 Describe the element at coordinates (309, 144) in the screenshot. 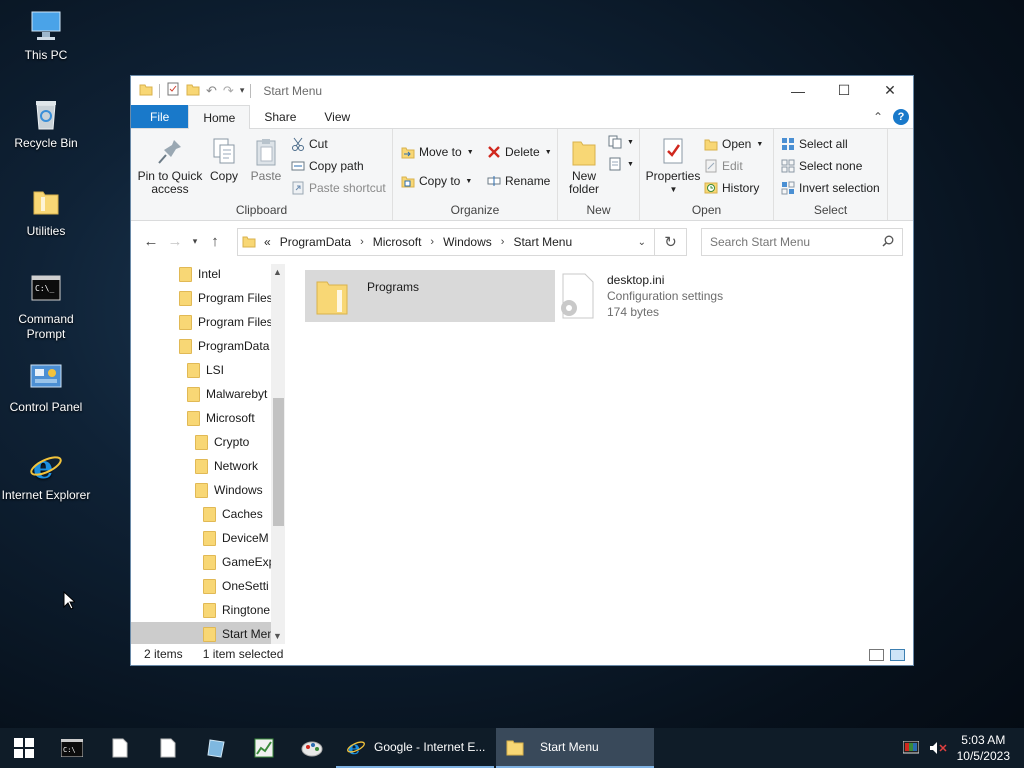

I see `cut-button: Cut` at that location.